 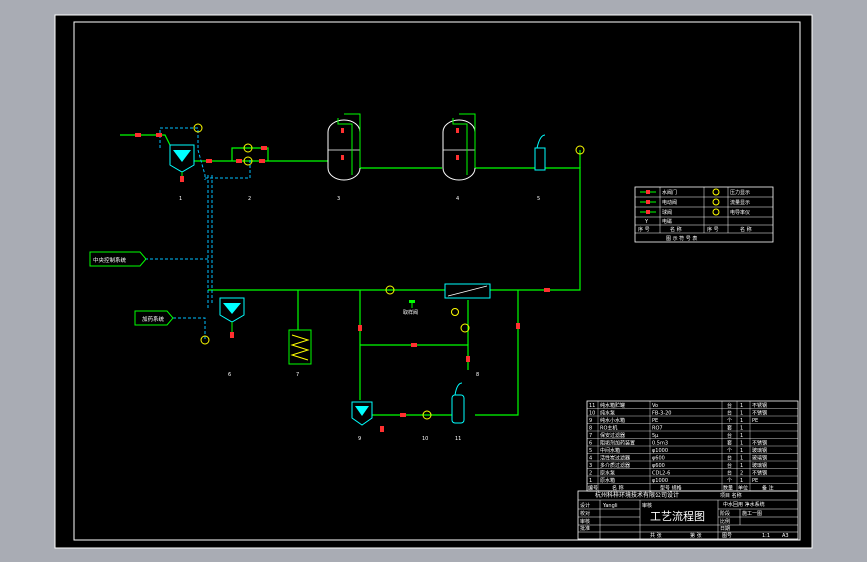 What do you see at coordinates (608, 428) in the screenshot?
I see `parts-row-name: RO主机` at bounding box center [608, 428].